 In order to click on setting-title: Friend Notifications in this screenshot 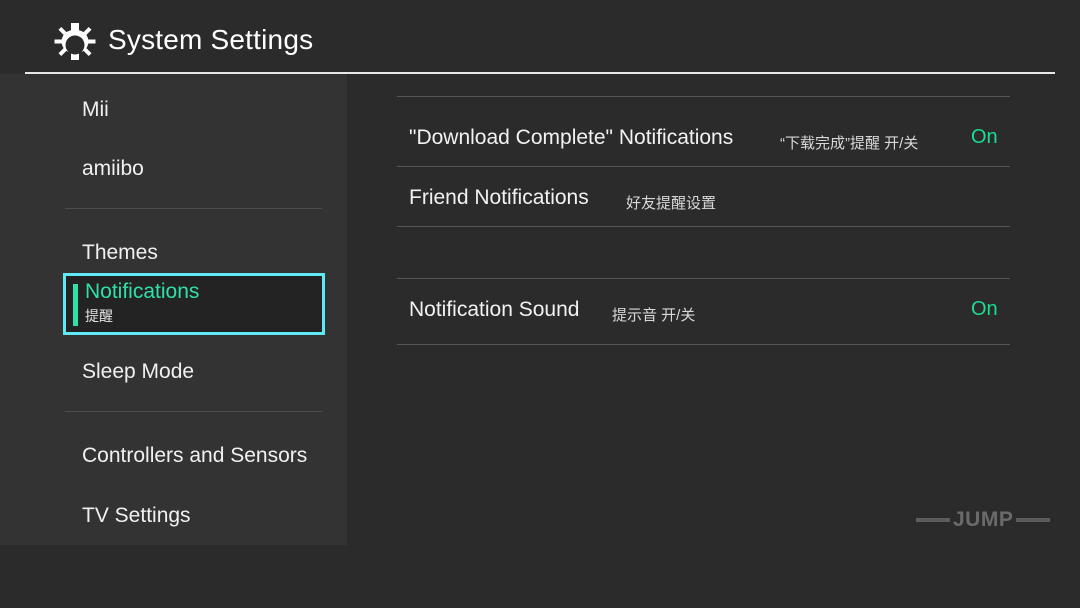, I will do `click(499, 197)`.